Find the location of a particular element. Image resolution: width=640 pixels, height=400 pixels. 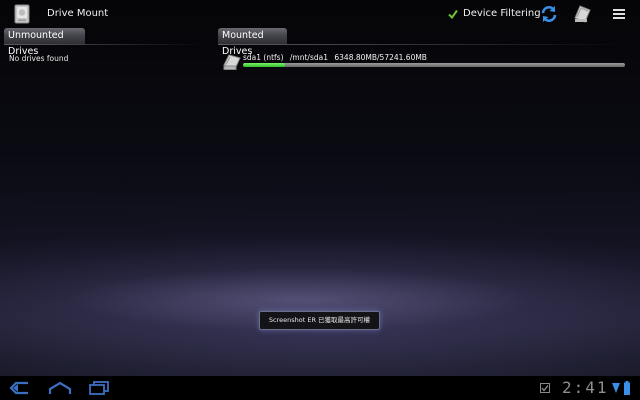

back-icon is located at coordinates (20, 388).